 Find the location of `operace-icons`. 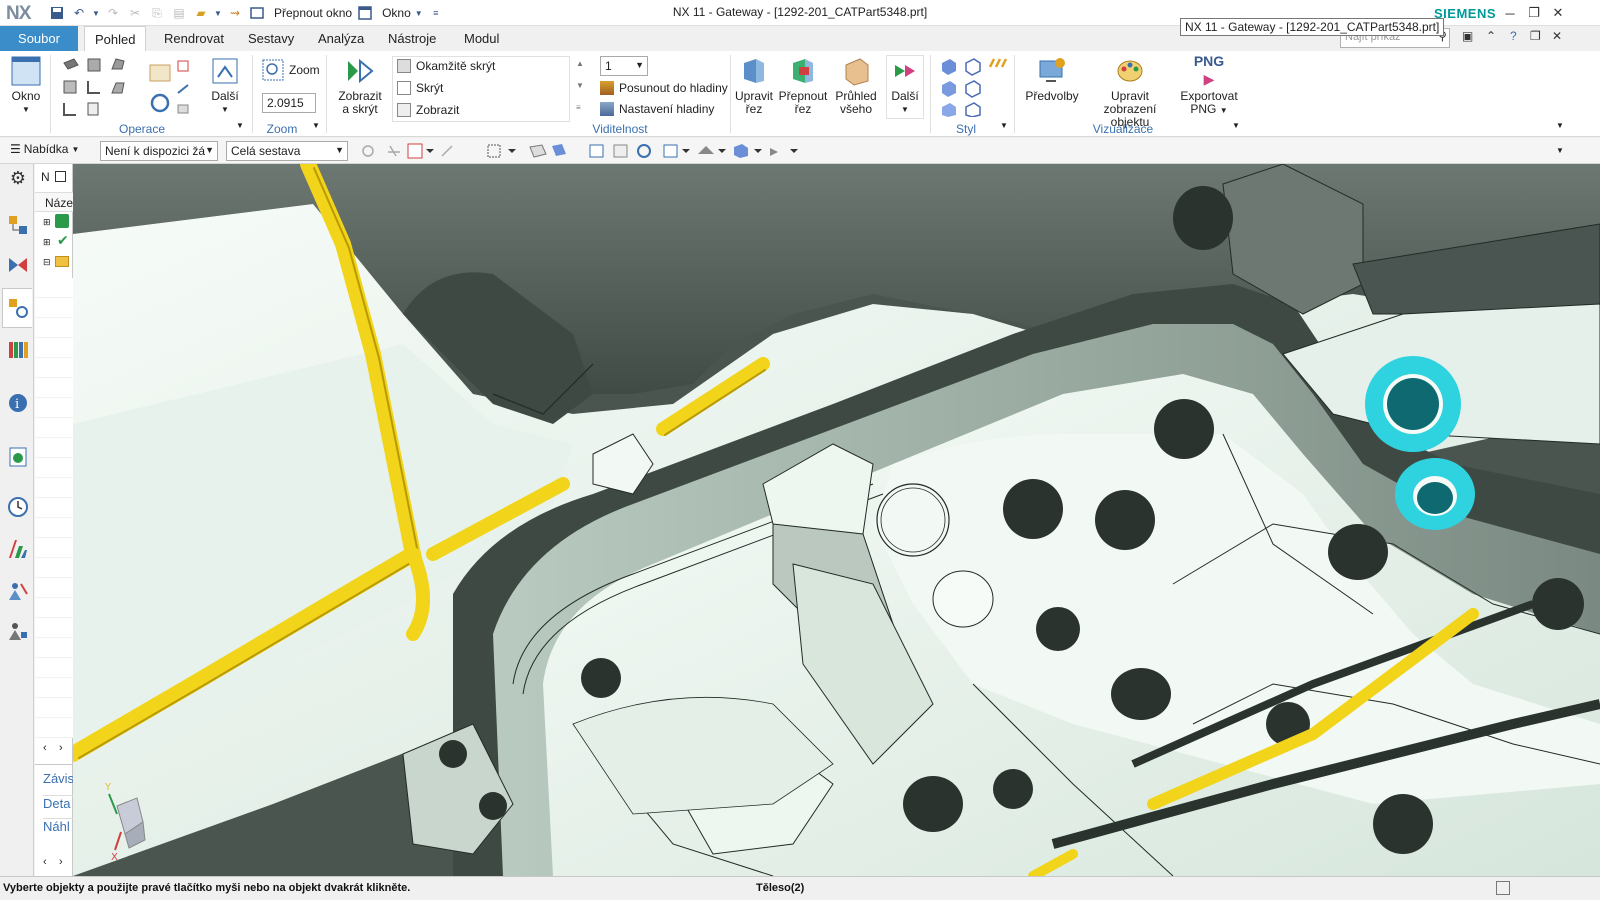

operace-icons is located at coordinates (126, 87).